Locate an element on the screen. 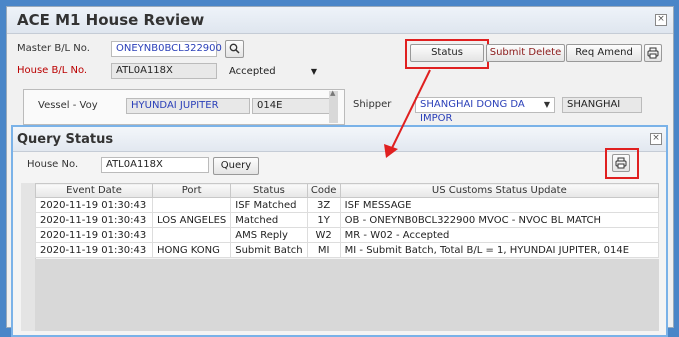 This screenshot has height=337, width=679. shipper-city-field: SHANGHAI is located at coordinates (602, 105).